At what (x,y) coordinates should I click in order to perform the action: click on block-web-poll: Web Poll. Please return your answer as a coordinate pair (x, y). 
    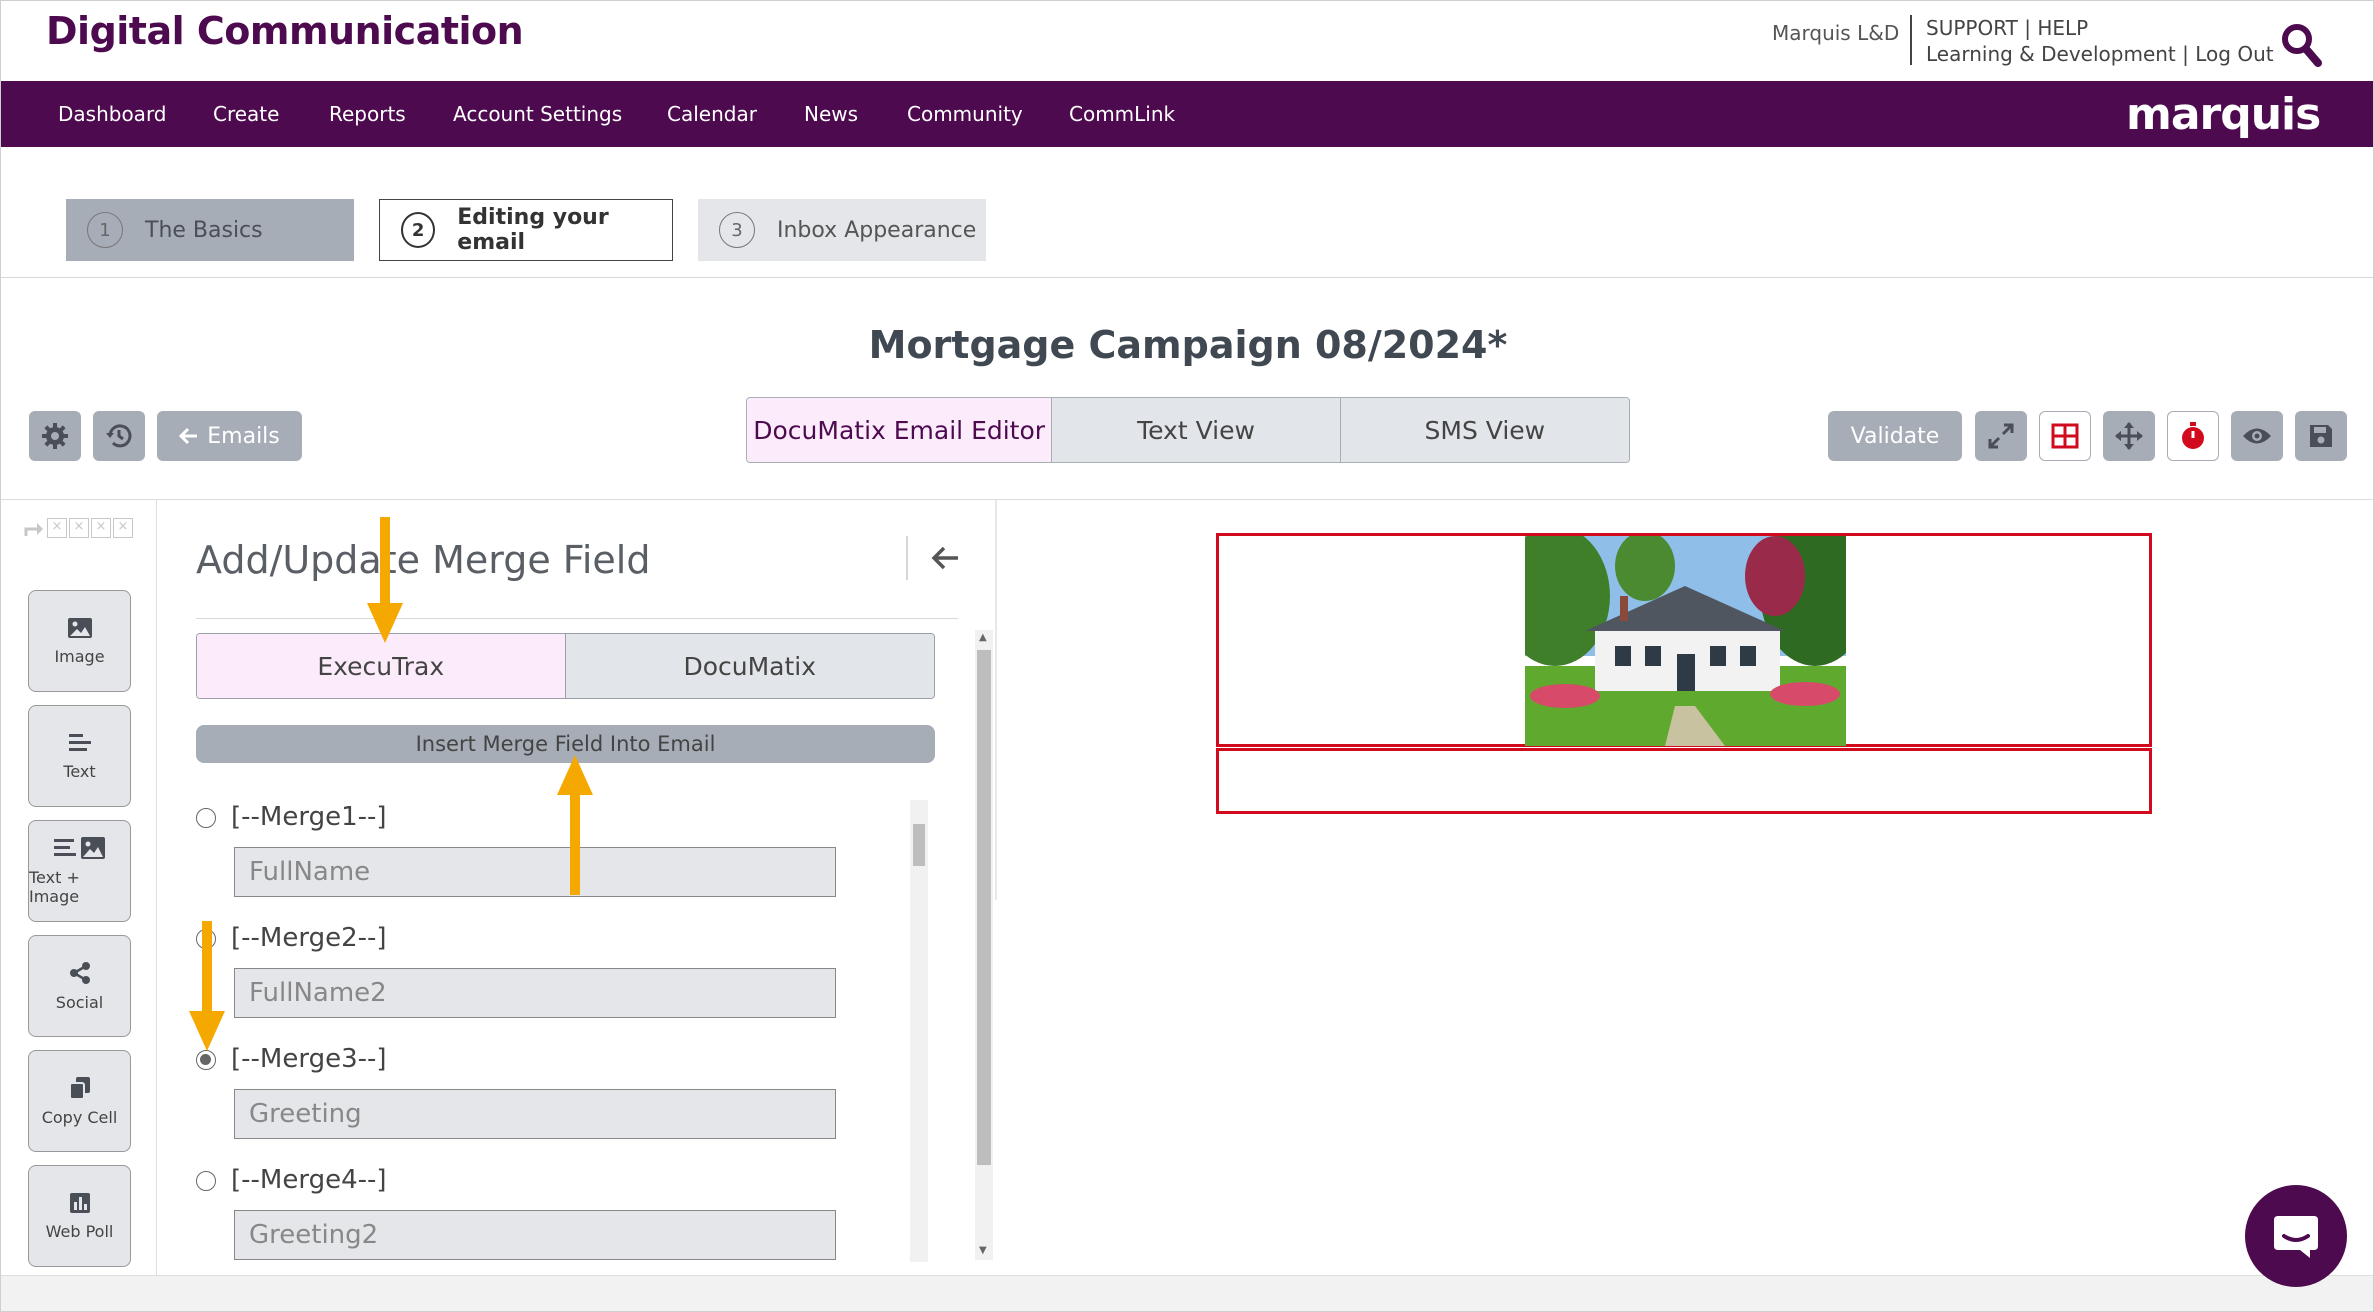
    Looking at the image, I should click on (79, 1216).